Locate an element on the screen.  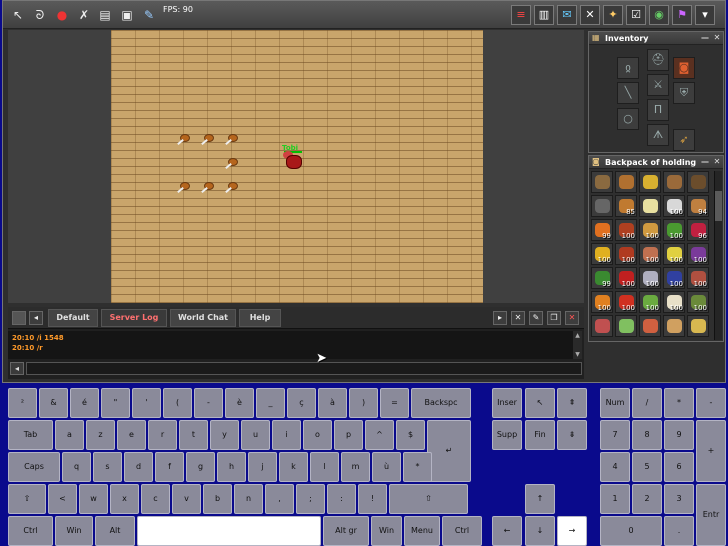
record-icon: ● is located at coordinates (62, 15).